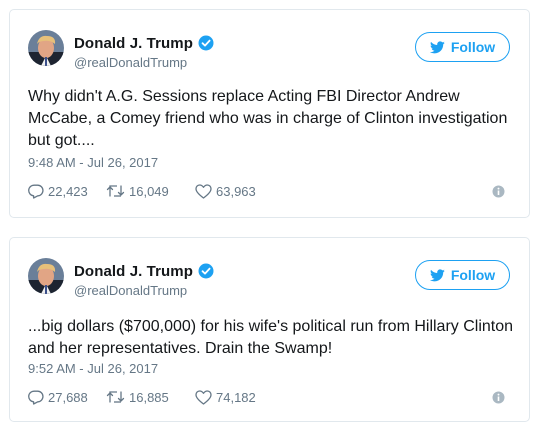 The height and width of the screenshot is (432, 538). I want to click on reply-button: 22,423, so click(67, 191).